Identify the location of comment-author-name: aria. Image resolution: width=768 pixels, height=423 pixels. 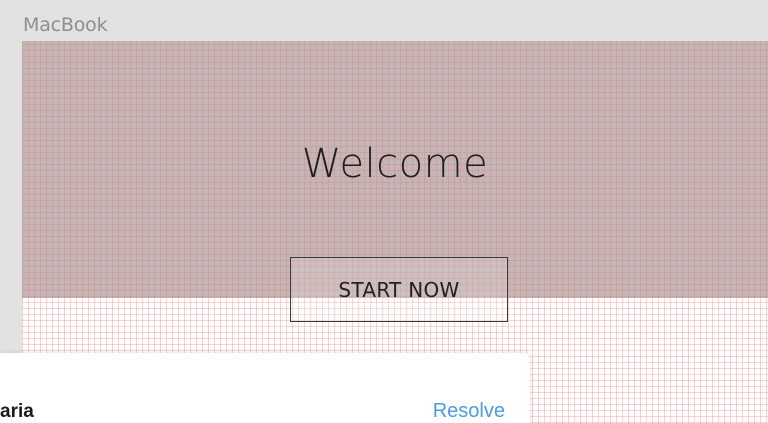
(17, 411).